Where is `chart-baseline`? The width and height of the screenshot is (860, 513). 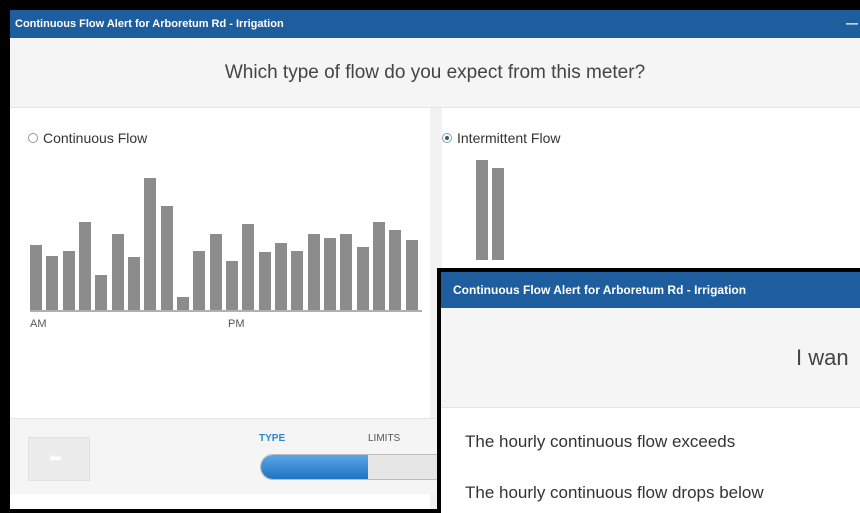 chart-baseline is located at coordinates (226, 311).